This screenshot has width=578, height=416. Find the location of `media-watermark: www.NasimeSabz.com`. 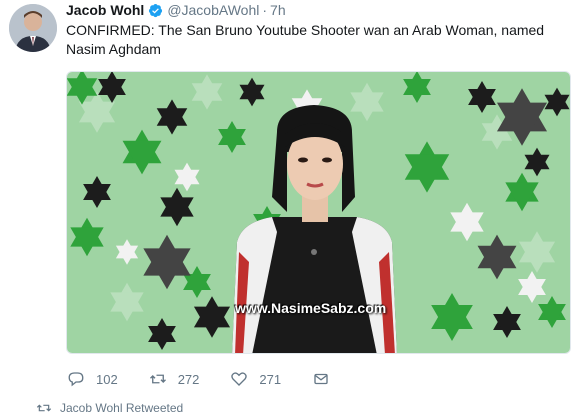

media-watermark: www.NasimeSabz.com is located at coordinates (311, 308).